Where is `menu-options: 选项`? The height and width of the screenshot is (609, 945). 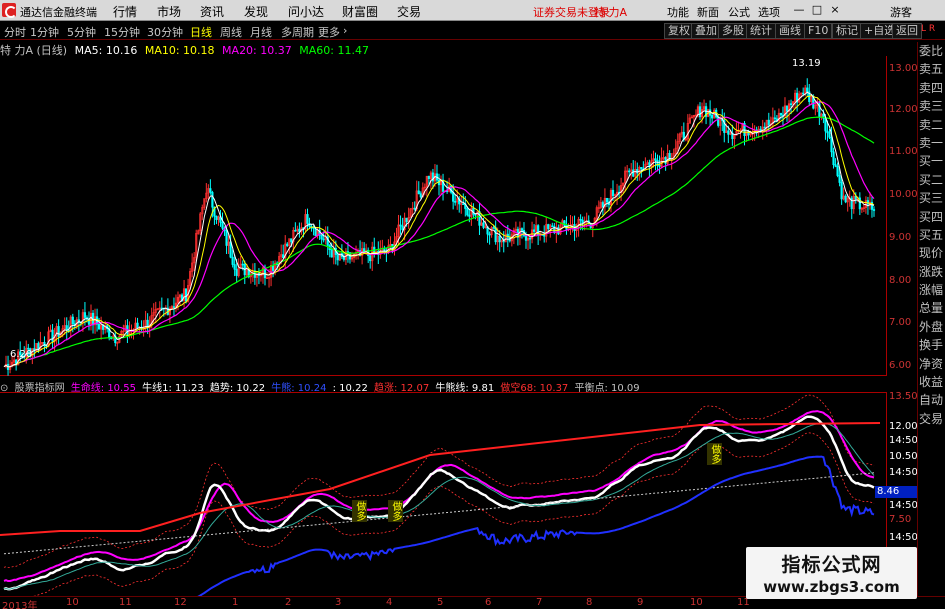 menu-options: 选项 is located at coordinates (769, 12).